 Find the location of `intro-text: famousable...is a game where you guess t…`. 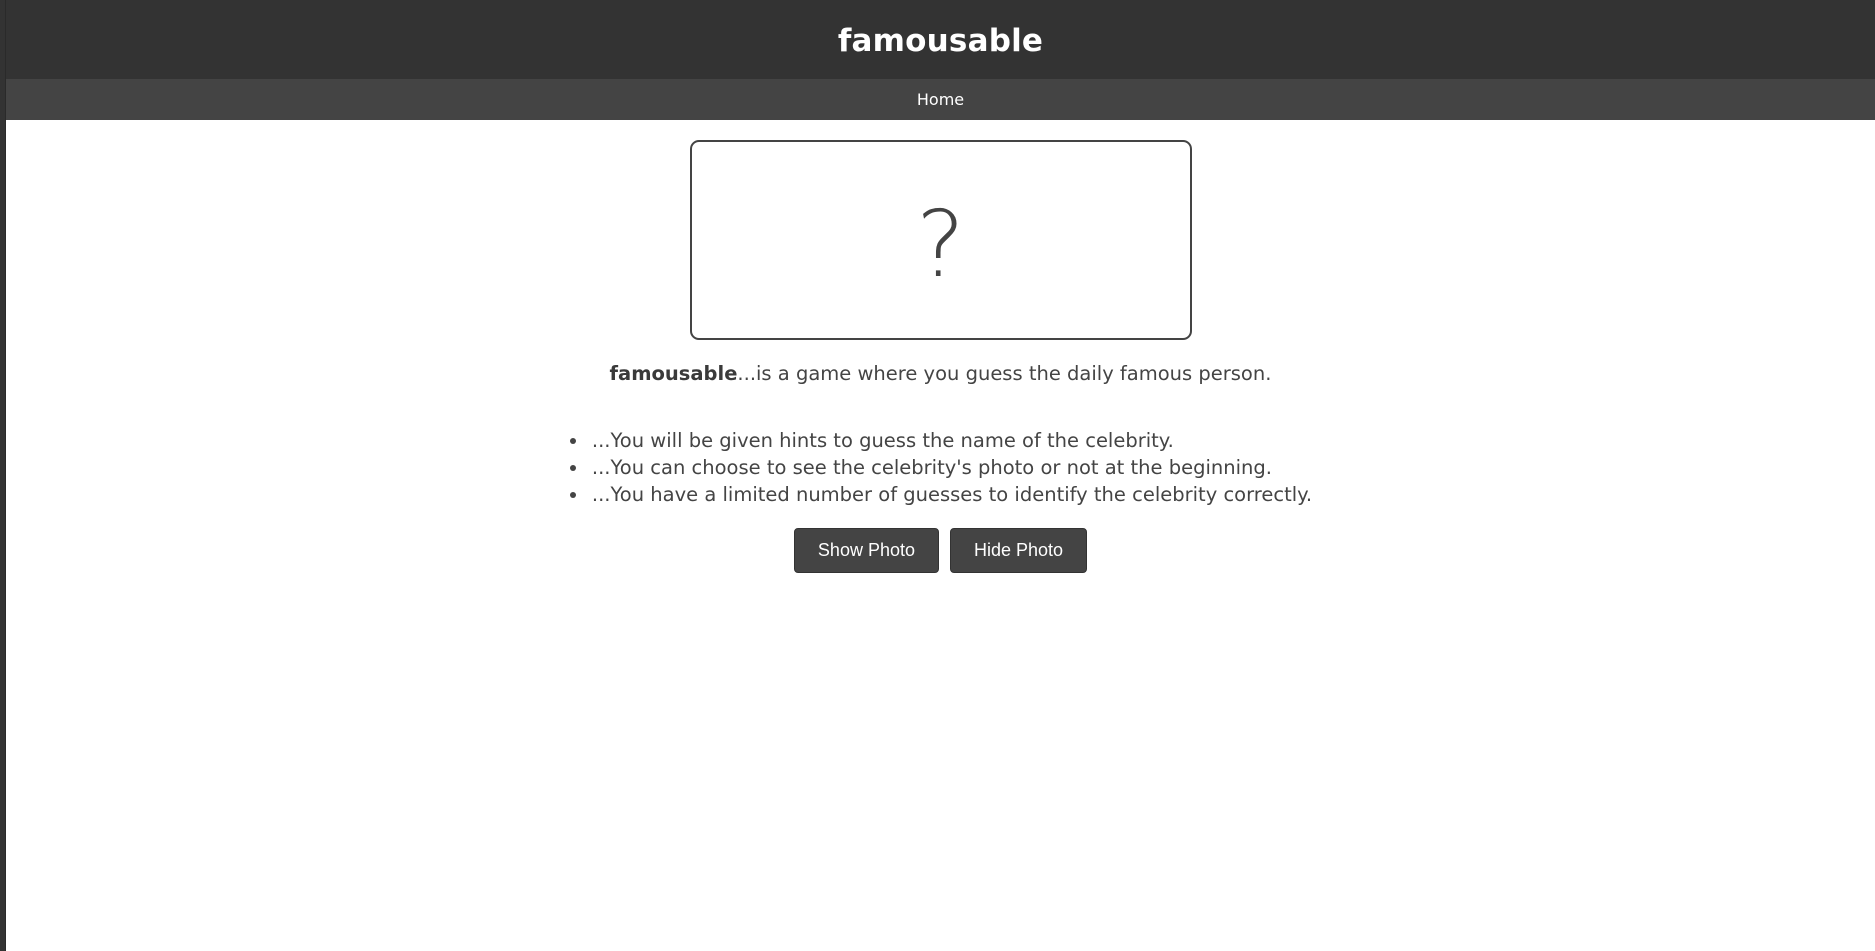

intro-text: famousable...is a game where you guess t… is located at coordinates (941, 373).